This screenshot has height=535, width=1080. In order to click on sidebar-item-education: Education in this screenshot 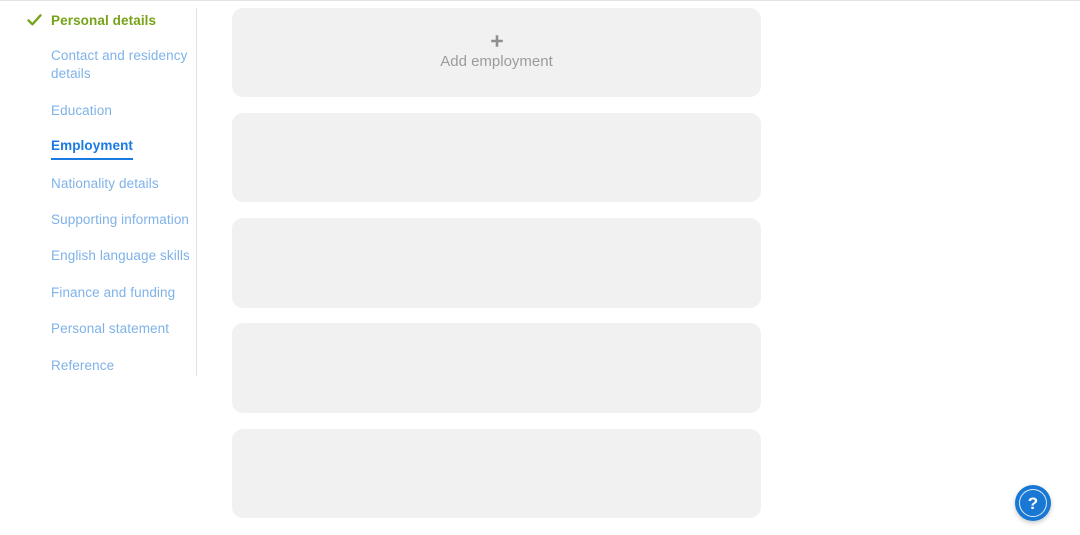, I will do `click(121, 111)`.